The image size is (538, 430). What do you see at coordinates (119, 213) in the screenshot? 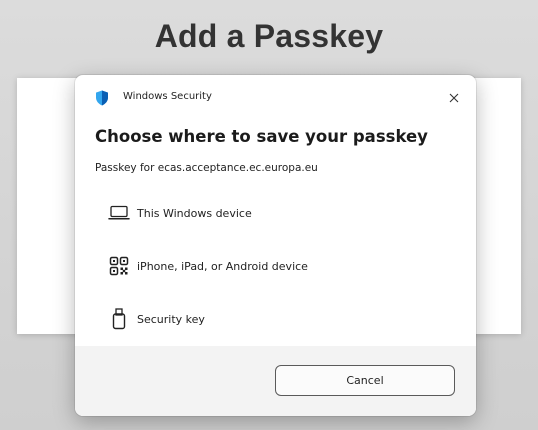
I see `laptop-icon` at bounding box center [119, 213].